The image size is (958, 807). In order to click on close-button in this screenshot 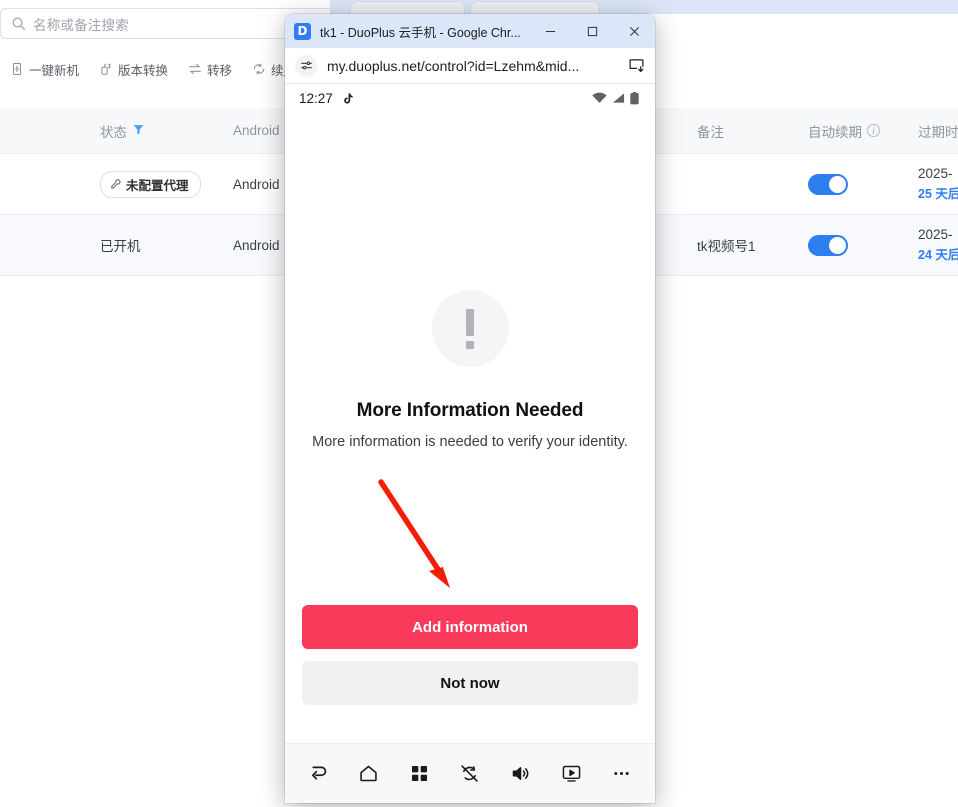, I will do `click(634, 31)`.